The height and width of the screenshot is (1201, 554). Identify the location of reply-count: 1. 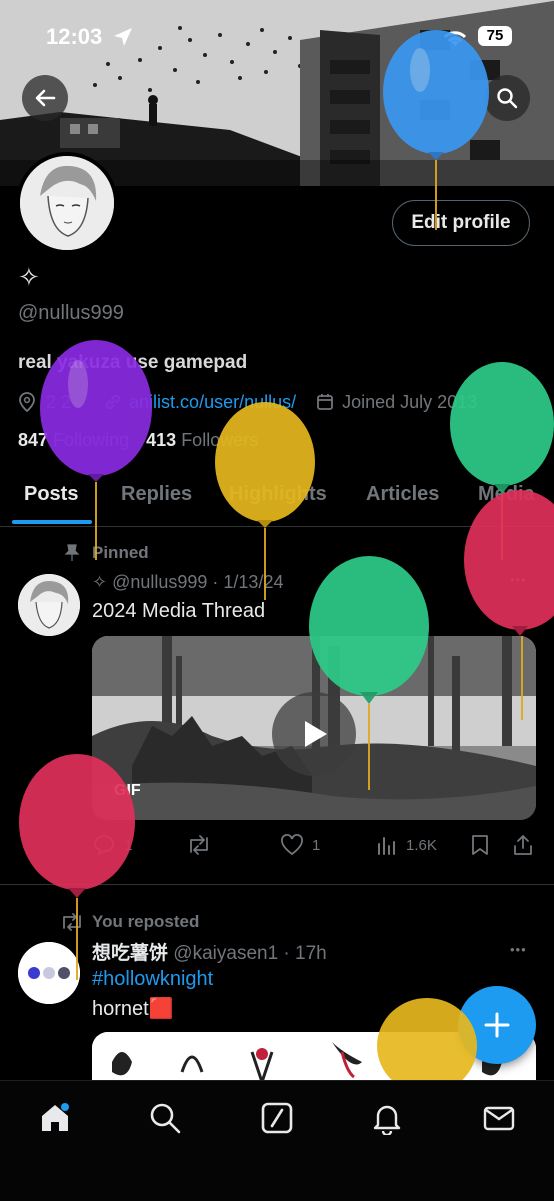
(128, 845).